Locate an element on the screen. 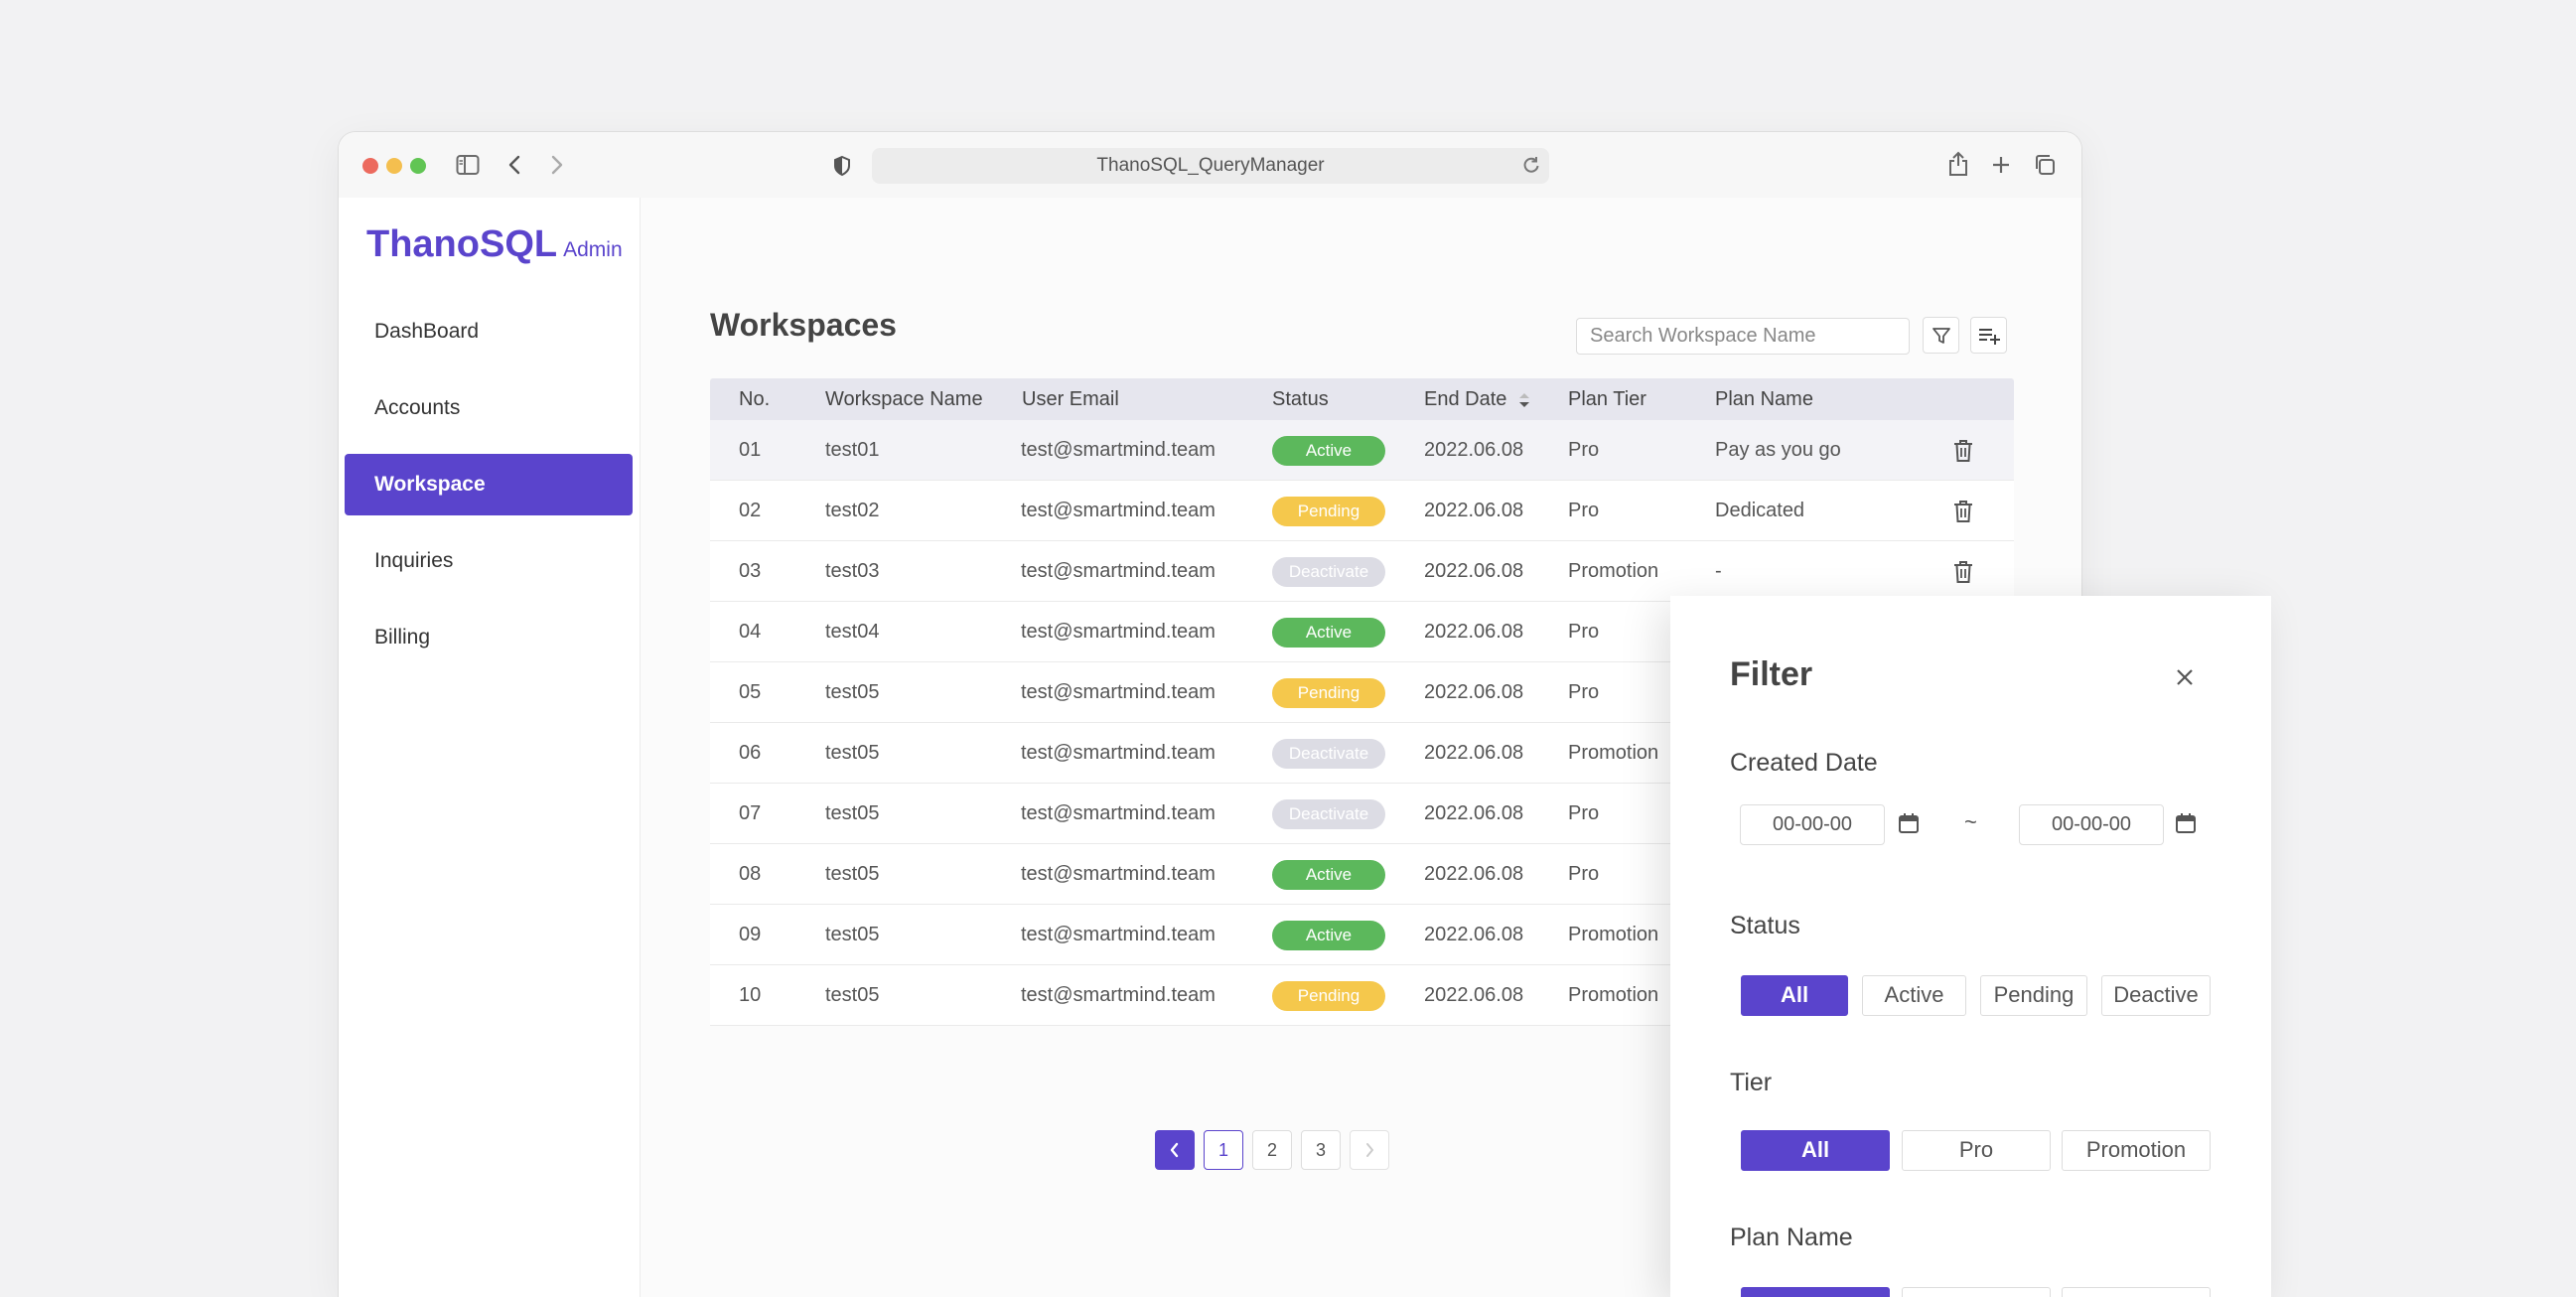 Image resolution: width=2576 pixels, height=1297 pixels. page-3-button: 3 is located at coordinates (1321, 1150).